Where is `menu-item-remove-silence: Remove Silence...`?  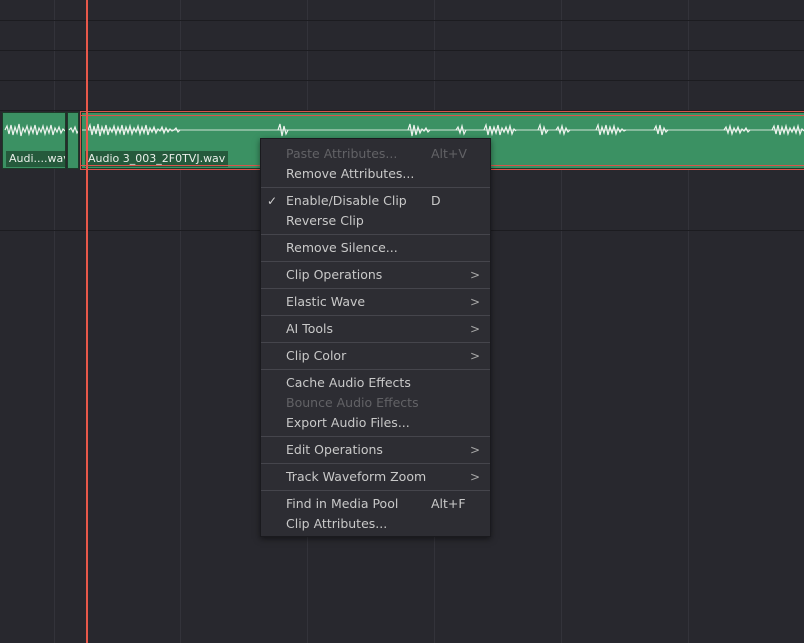 menu-item-remove-silence: Remove Silence... is located at coordinates (375, 248).